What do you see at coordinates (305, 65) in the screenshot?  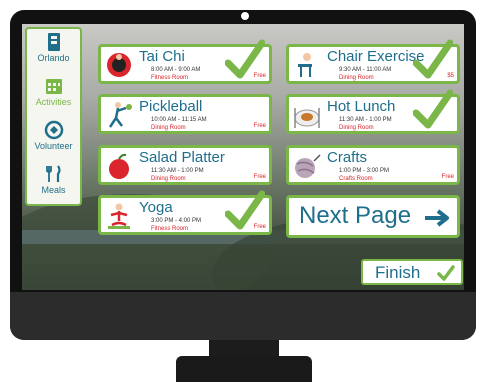 I see `chair-exercise-icon` at bounding box center [305, 65].